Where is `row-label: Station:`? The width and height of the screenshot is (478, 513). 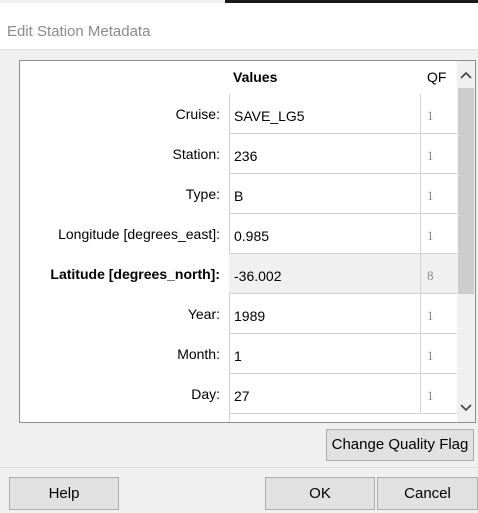
row-label: Station: is located at coordinates (196, 154).